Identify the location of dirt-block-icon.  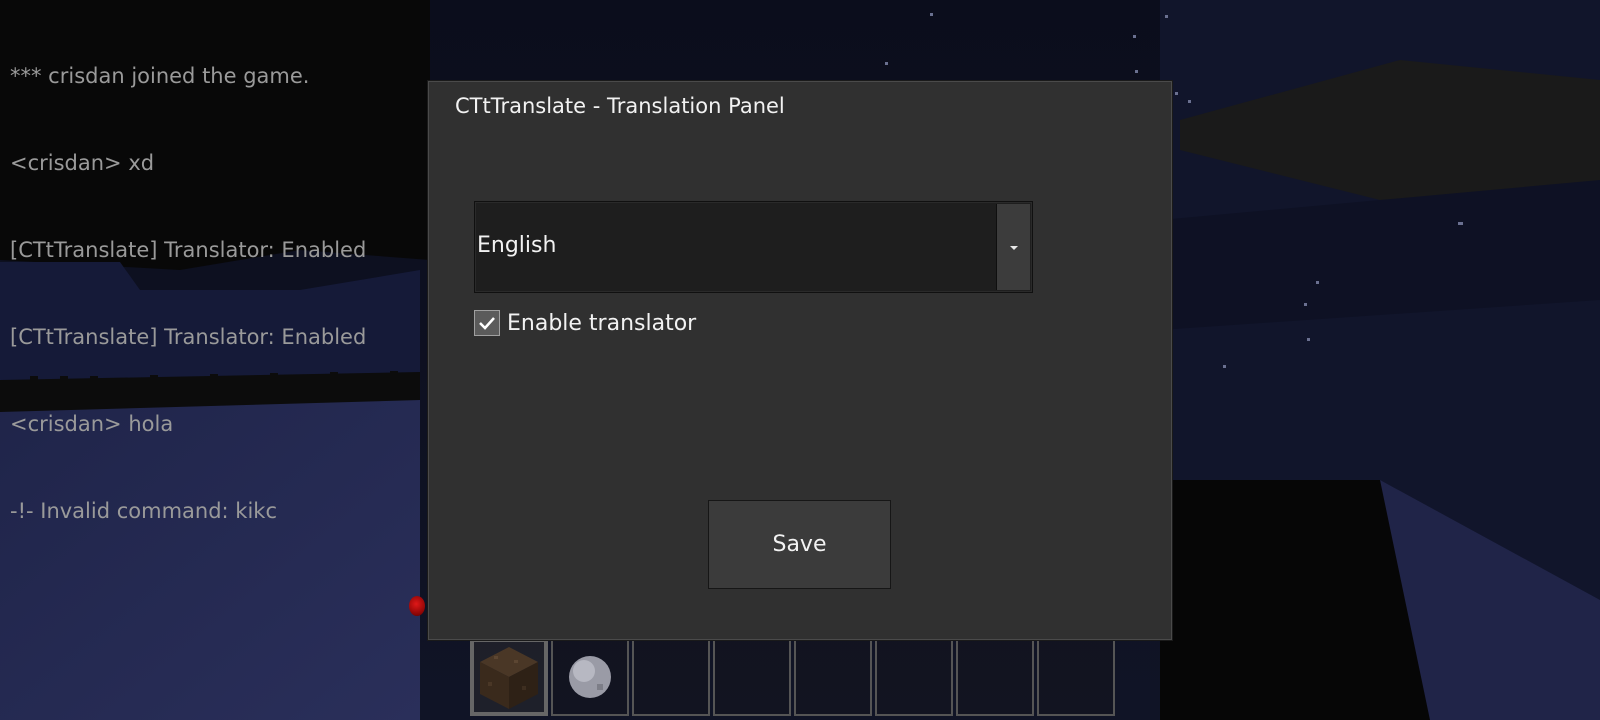
(509, 678).